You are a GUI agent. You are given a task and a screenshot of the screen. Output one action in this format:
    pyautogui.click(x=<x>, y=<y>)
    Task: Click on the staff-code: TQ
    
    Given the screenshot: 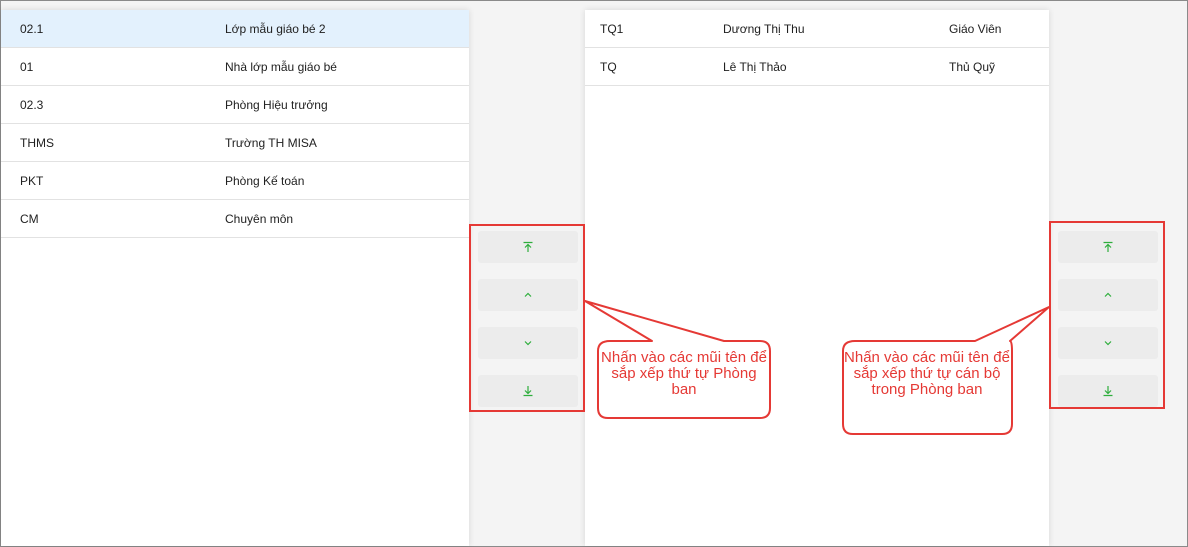 What is the action you would take?
    pyautogui.click(x=608, y=66)
    